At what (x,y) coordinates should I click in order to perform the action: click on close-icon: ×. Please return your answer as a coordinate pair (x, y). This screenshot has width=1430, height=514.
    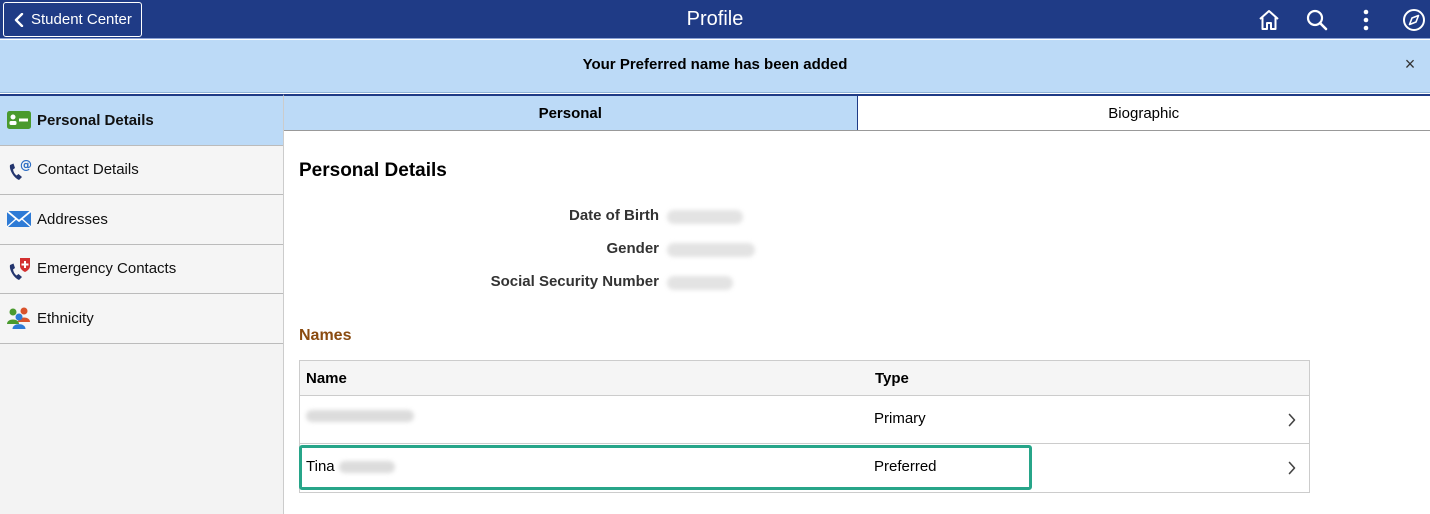
    Looking at the image, I should click on (1410, 64).